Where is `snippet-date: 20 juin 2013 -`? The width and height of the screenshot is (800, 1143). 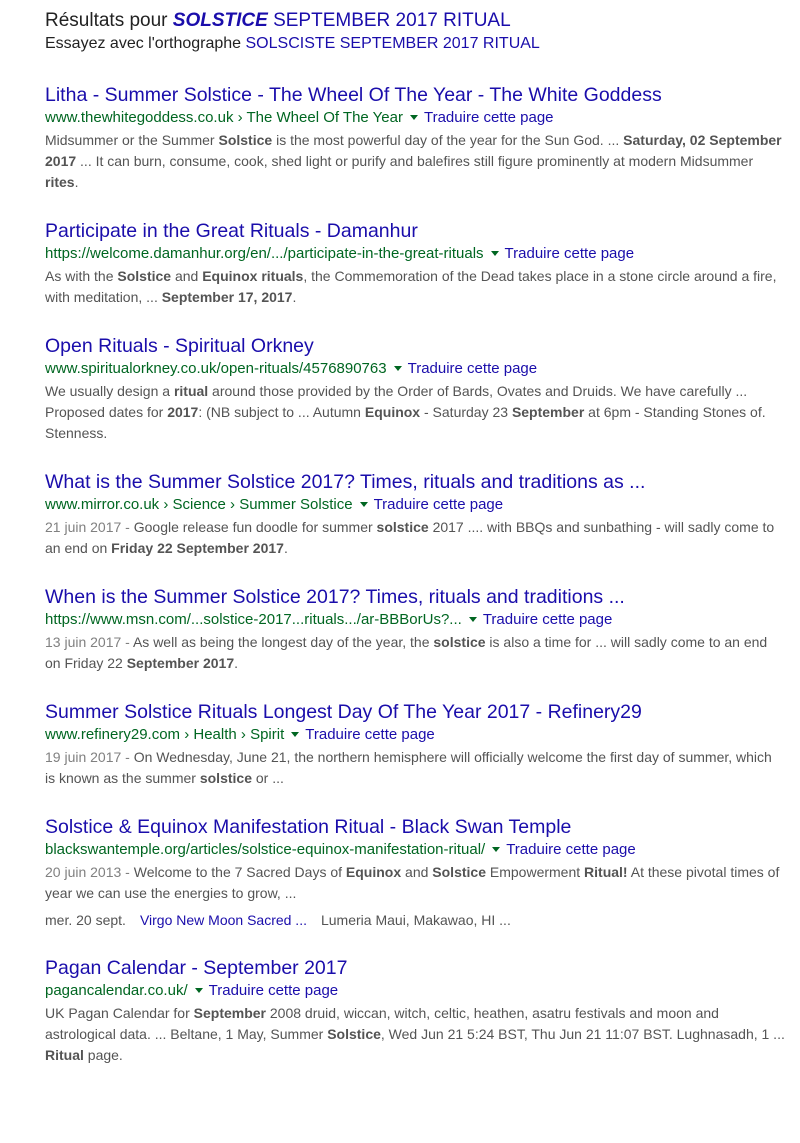 snippet-date: 20 juin 2013 - is located at coordinates (89, 872).